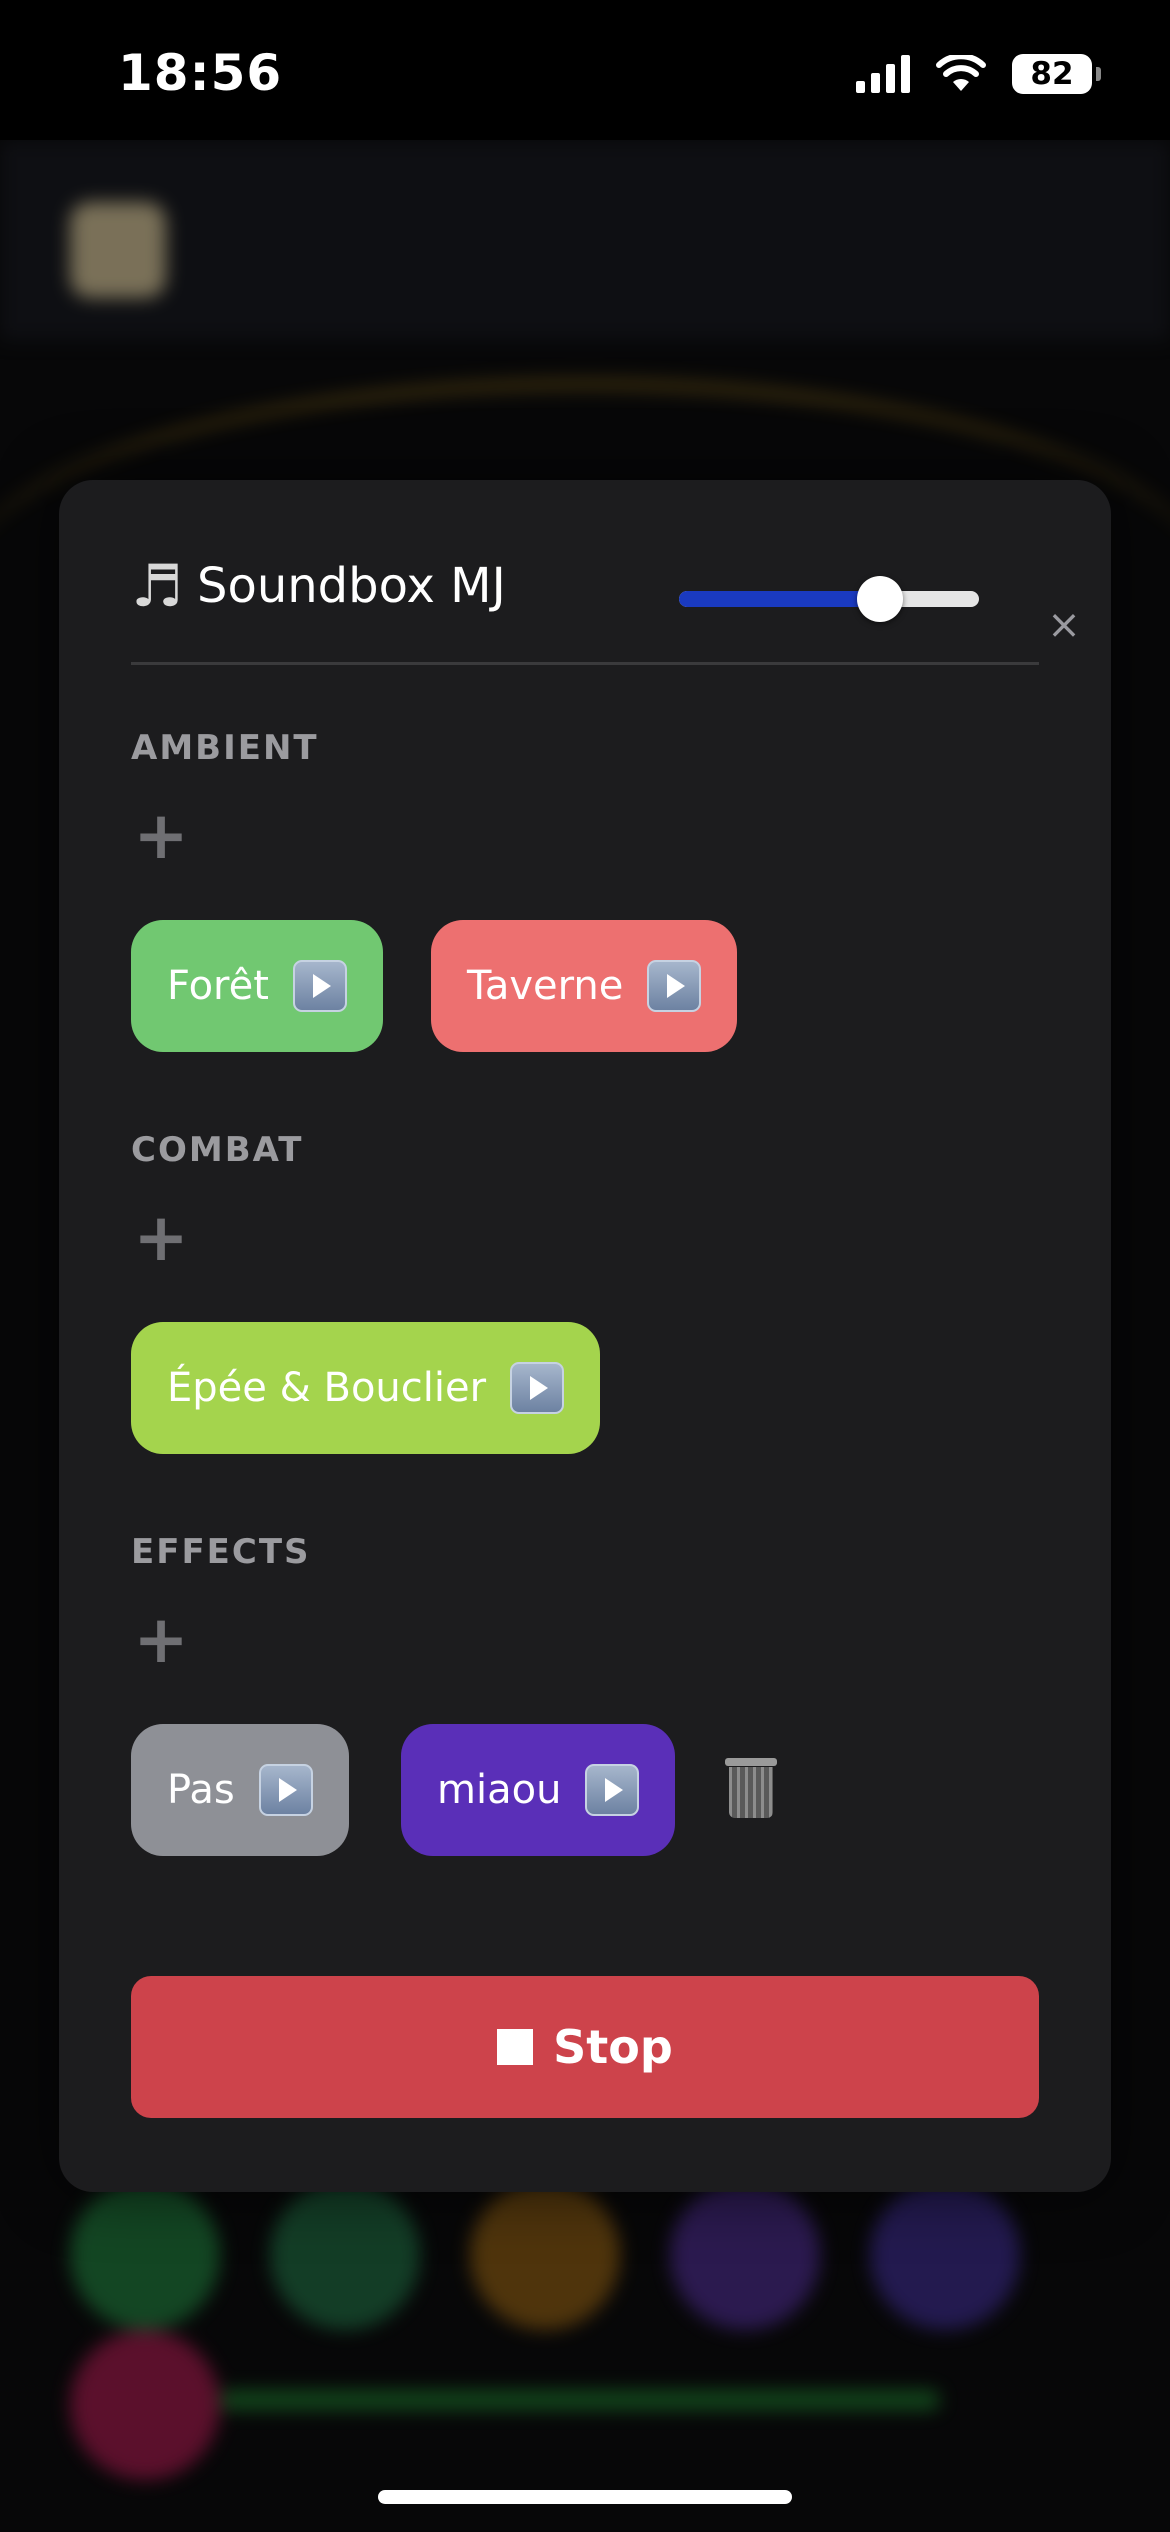  What do you see at coordinates (751, 1762) in the screenshot?
I see `trash-lid` at bounding box center [751, 1762].